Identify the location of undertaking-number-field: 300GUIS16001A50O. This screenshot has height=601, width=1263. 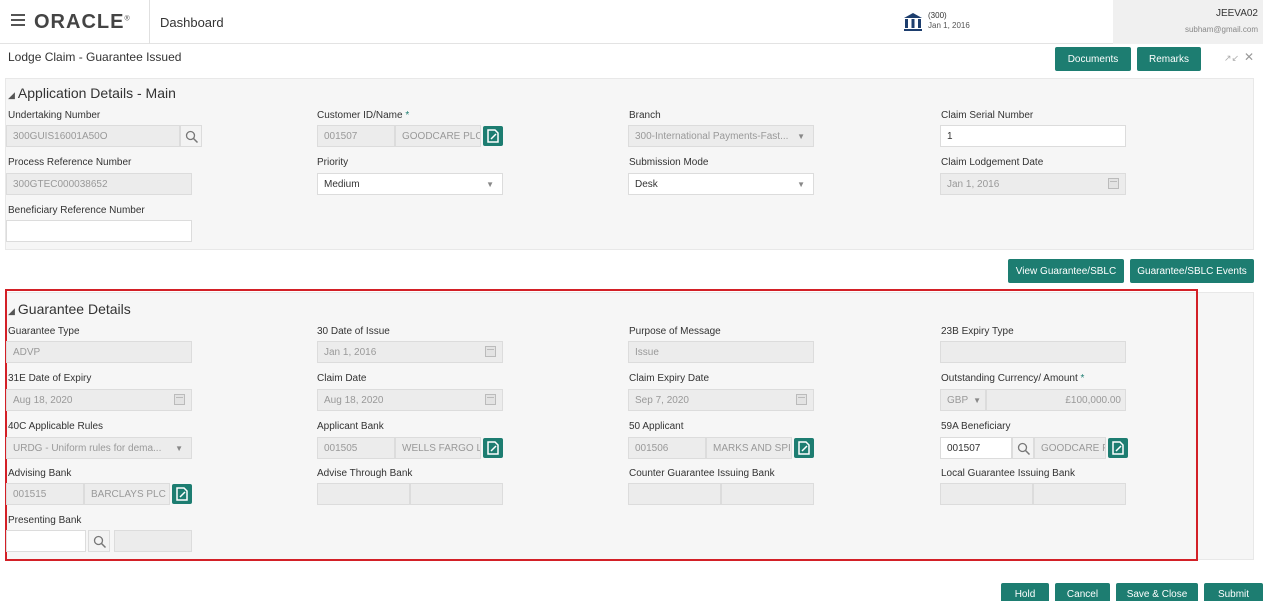
(93, 136).